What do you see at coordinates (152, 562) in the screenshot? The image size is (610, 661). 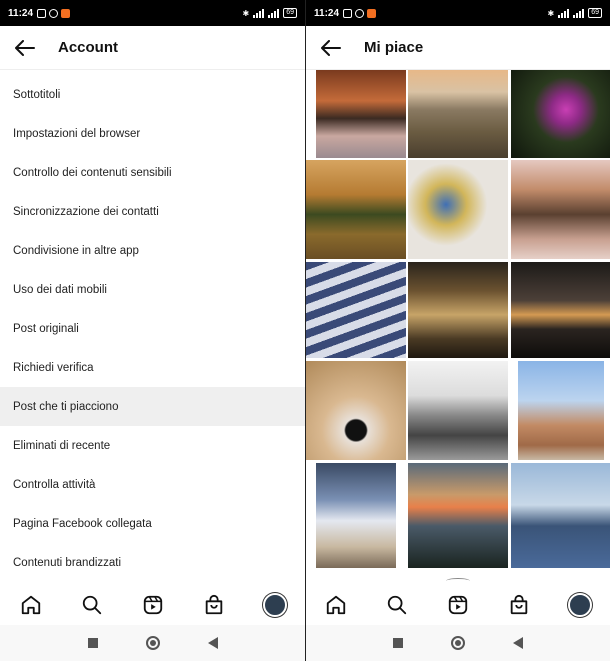 I see `menu-item-branded-content: Contenuti brandizzati` at bounding box center [152, 562].